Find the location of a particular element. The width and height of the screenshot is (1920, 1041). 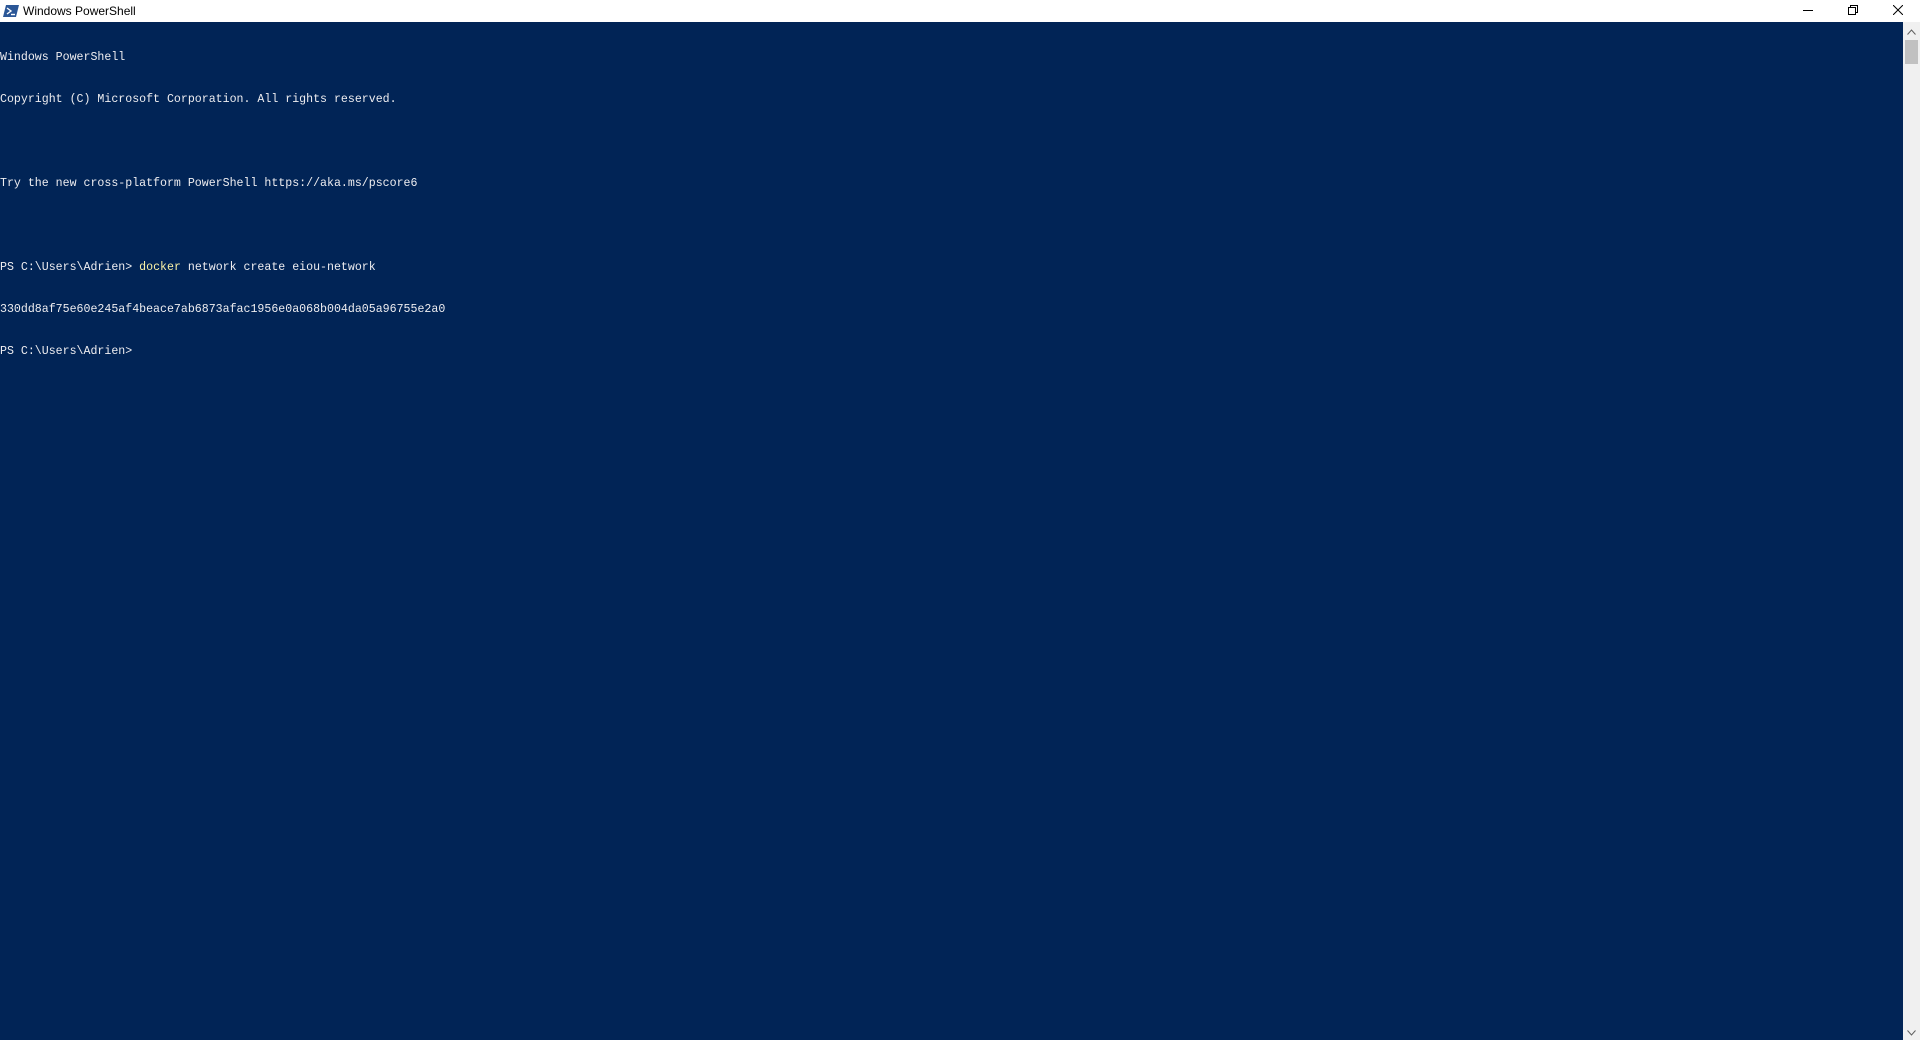

close-icon is located at coordinates (1897, 11).